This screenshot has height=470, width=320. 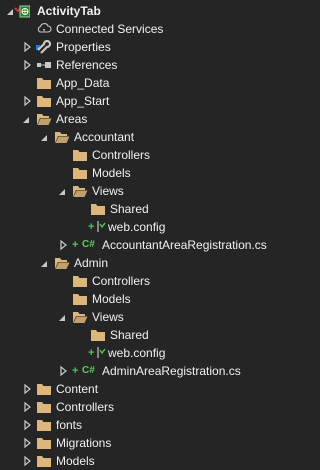 What do you see at coordinates (69, 425) in the screenshot?
I see `tree-item-label: fonts` at bounding box center [69, 425].